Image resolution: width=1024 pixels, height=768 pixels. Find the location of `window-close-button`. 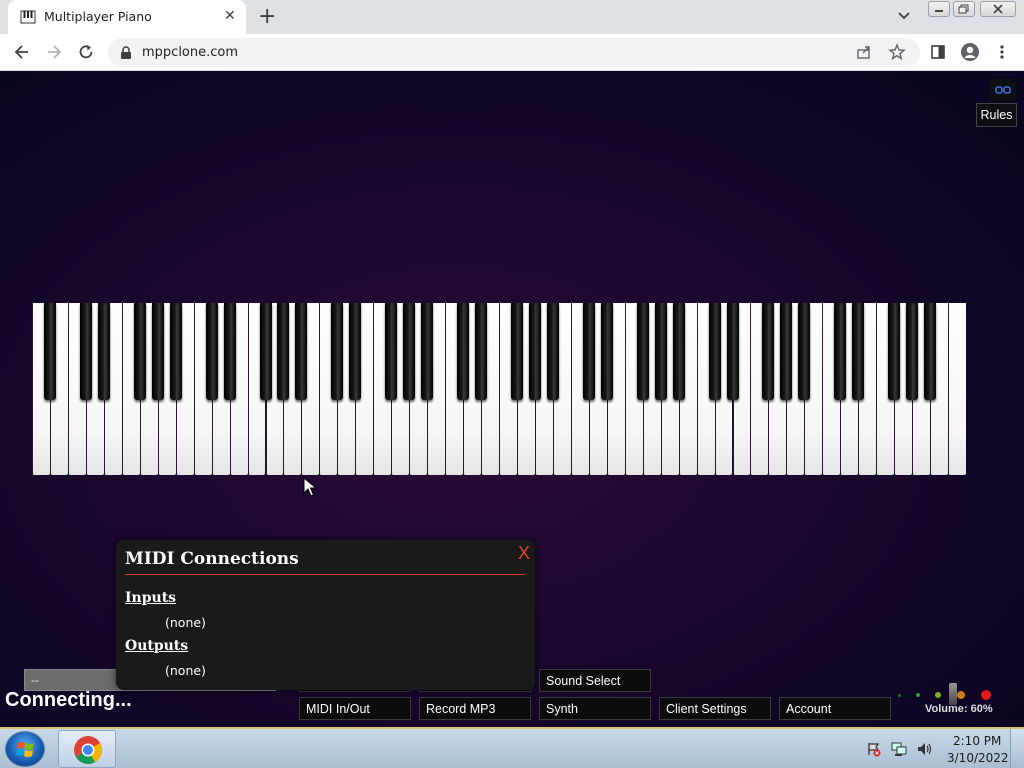

window-close-button is located at coordinates (998, 9).